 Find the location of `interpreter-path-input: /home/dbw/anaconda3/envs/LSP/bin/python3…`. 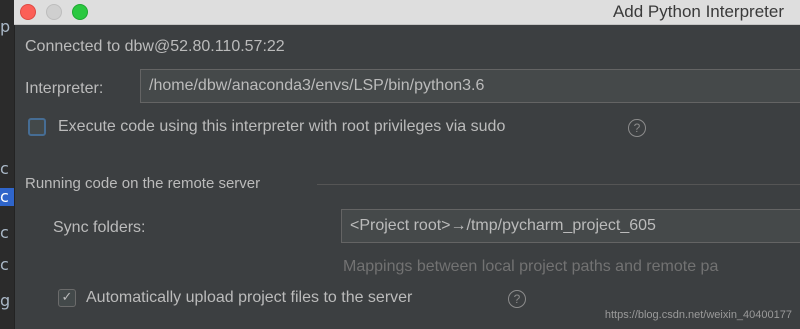

interpreter-path-input: /home/dbw/anaconda3/envs/LSP/bin/python3… is located at coordinates (470, 86).